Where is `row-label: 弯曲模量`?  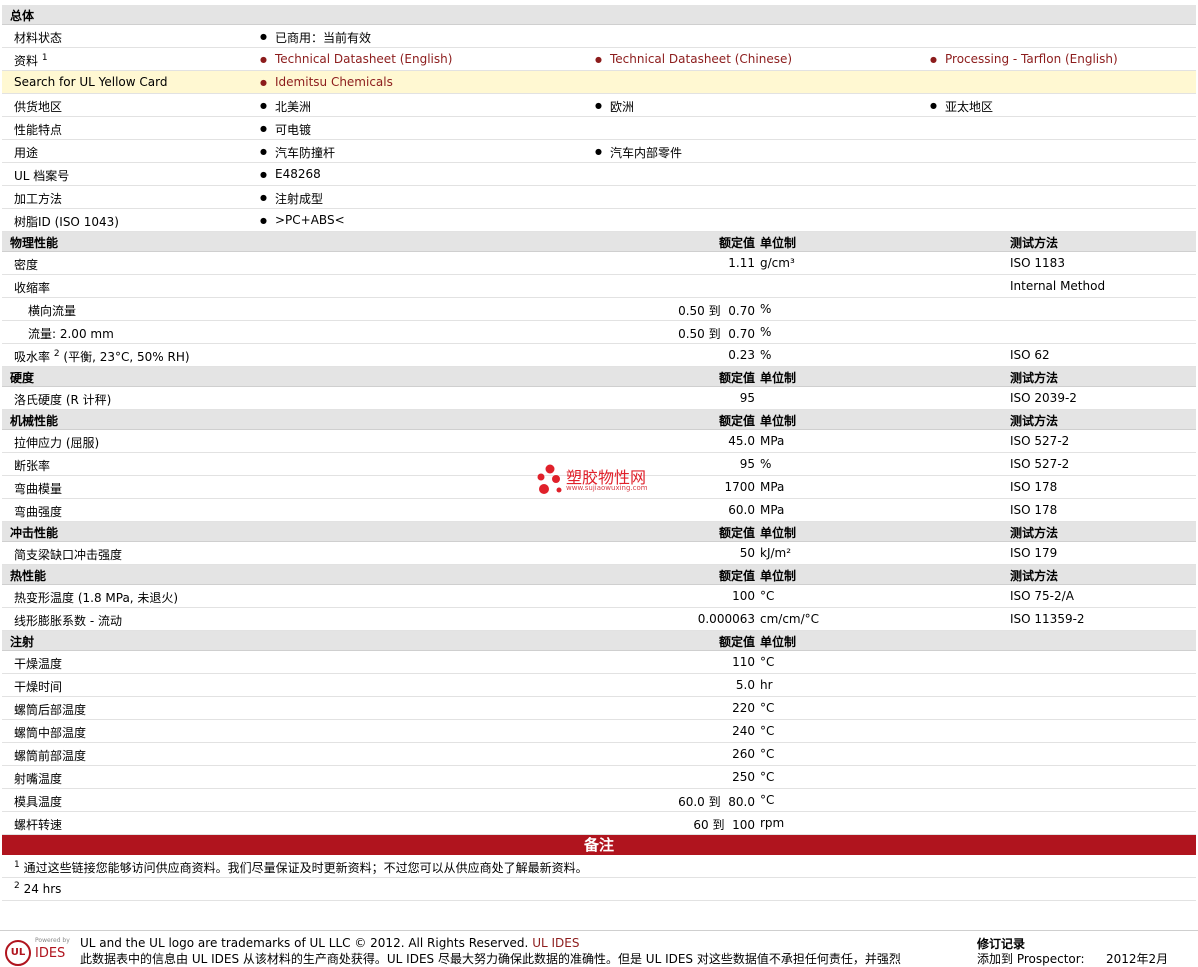
row-label: 弯曲模量 is located at coordinates (38, 489).